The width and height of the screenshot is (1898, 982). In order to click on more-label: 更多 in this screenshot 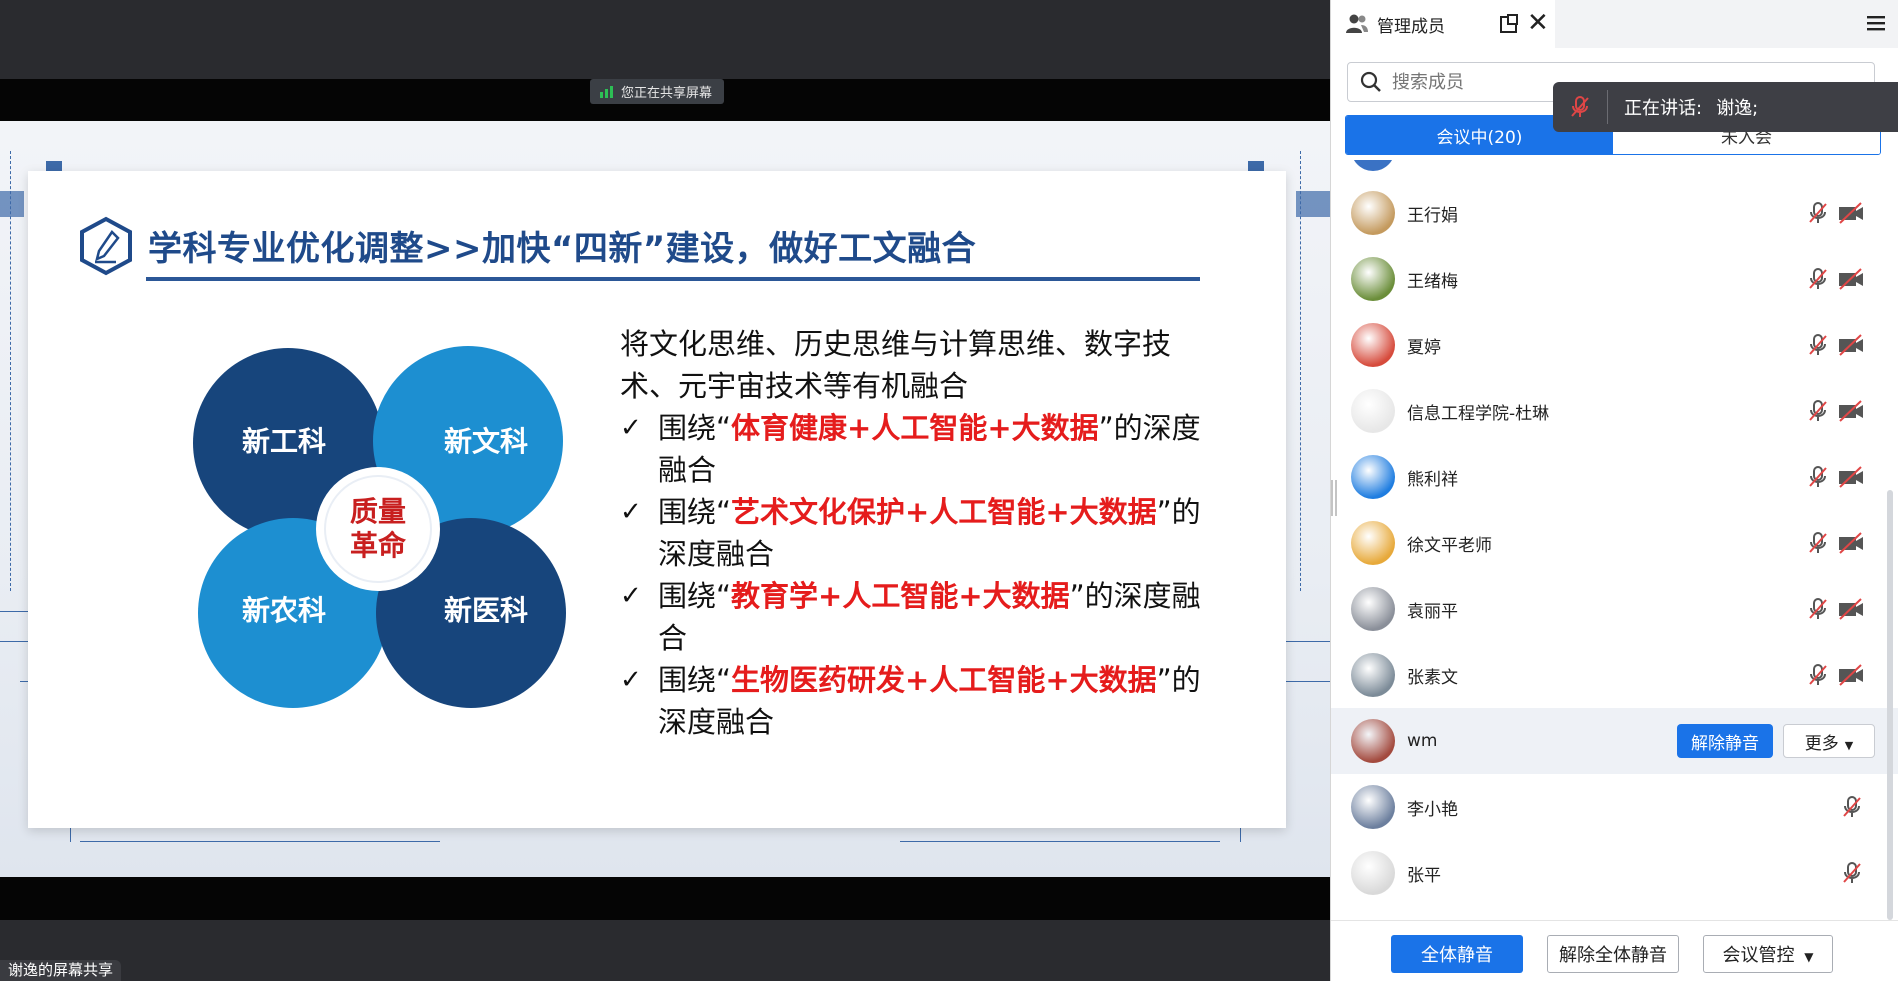, I will do `click(1821, 743)`.